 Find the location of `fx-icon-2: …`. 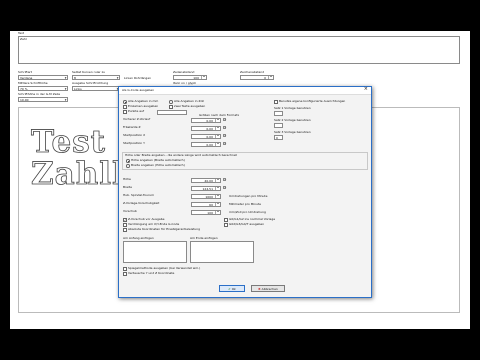

fx-icon-2: … is located at coordinates (225, 128).